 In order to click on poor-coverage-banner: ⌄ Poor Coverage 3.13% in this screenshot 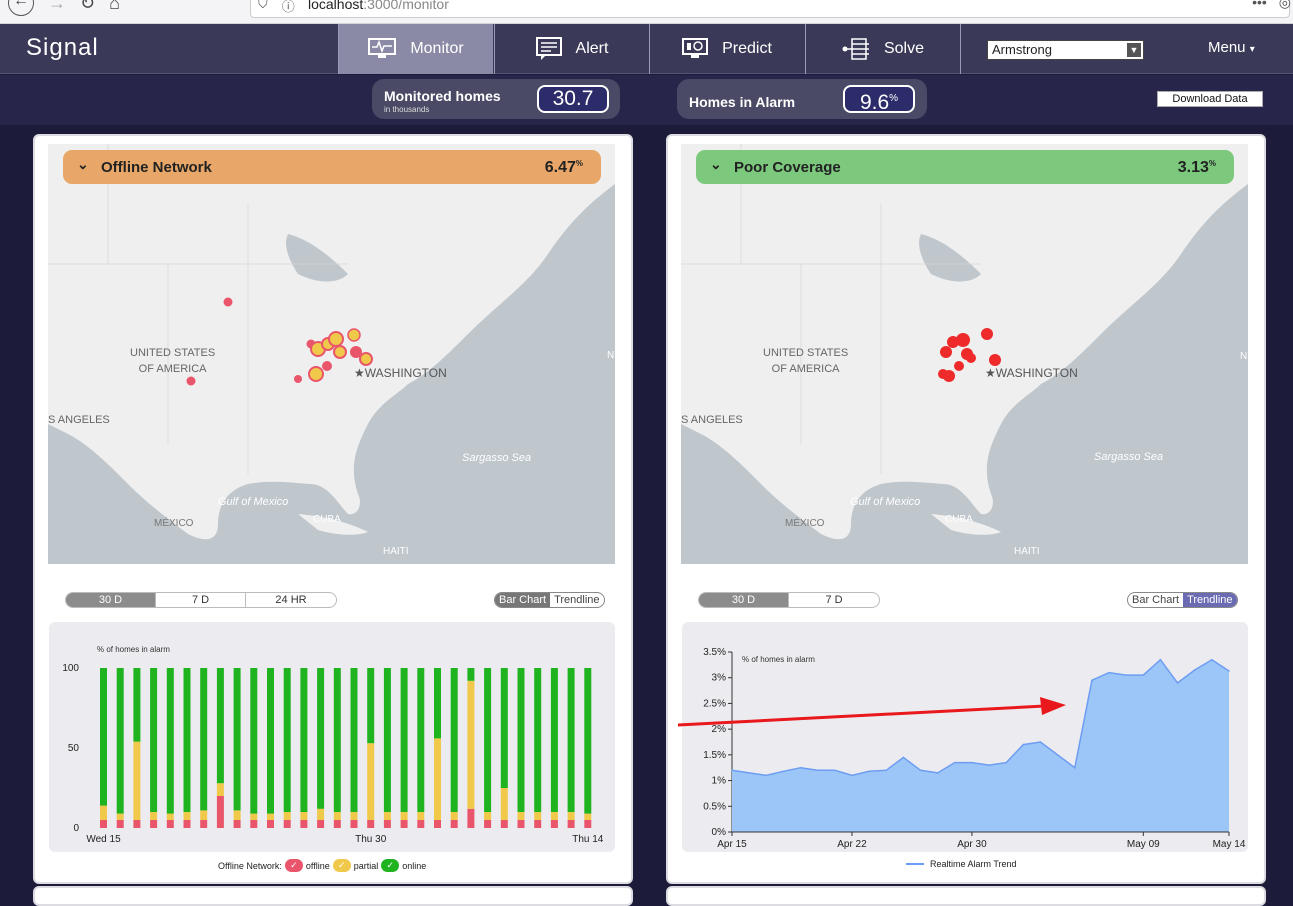, I will do `click(965, 167)`.